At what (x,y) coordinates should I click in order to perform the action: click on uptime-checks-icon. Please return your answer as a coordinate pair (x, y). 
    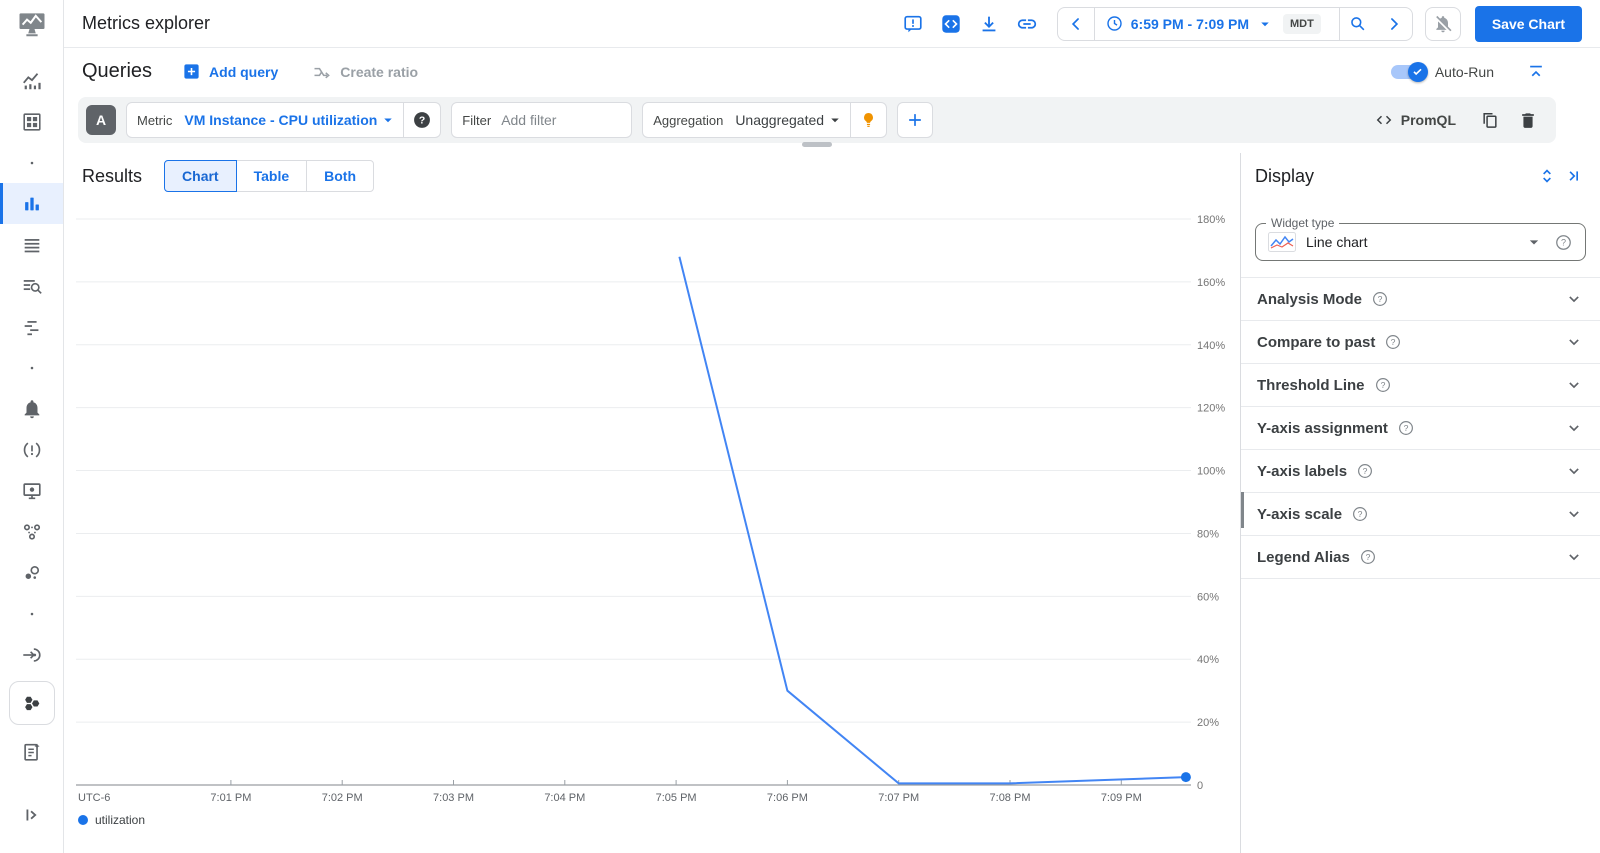
    Looking at the image, I should click on (32, 491).